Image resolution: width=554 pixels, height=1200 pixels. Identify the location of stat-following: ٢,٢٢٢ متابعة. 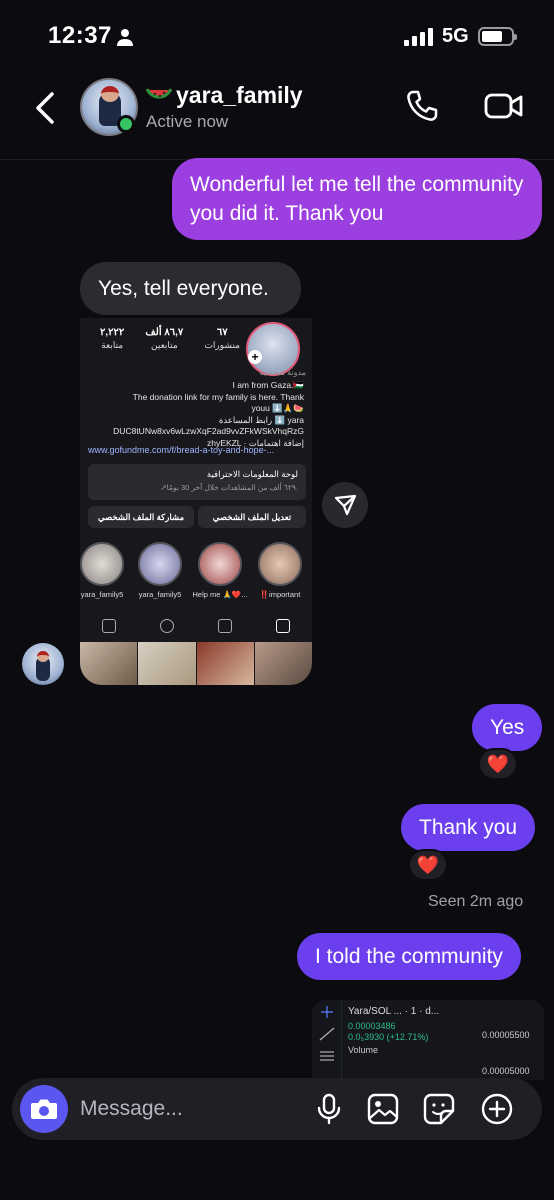
(112, 338).